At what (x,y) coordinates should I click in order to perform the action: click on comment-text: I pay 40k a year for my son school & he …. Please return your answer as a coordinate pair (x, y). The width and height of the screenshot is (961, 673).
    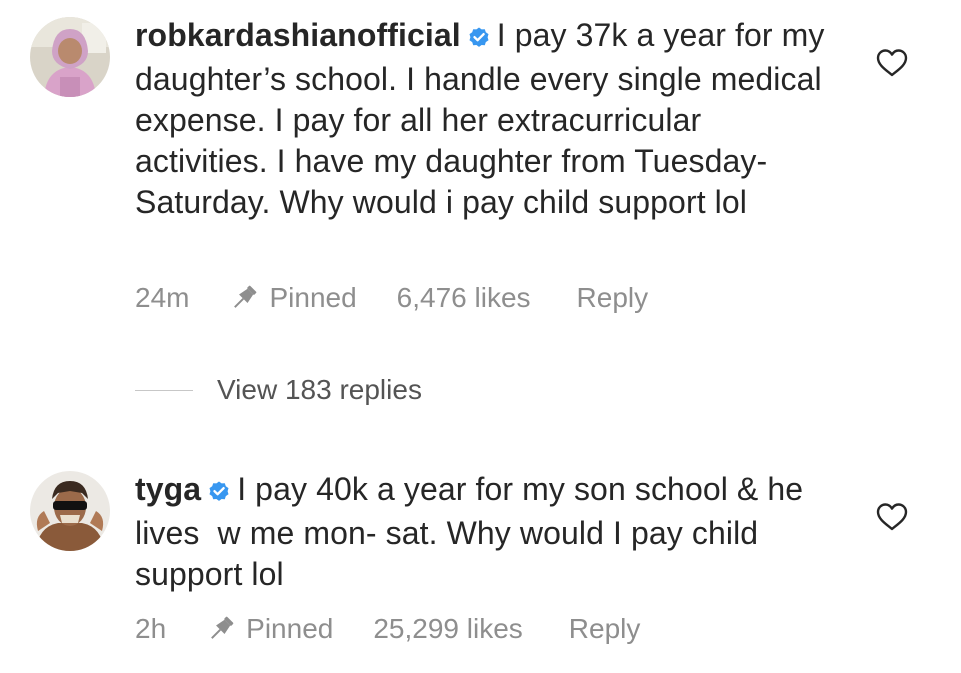
    Looking at the image, I should click on (474, 531).